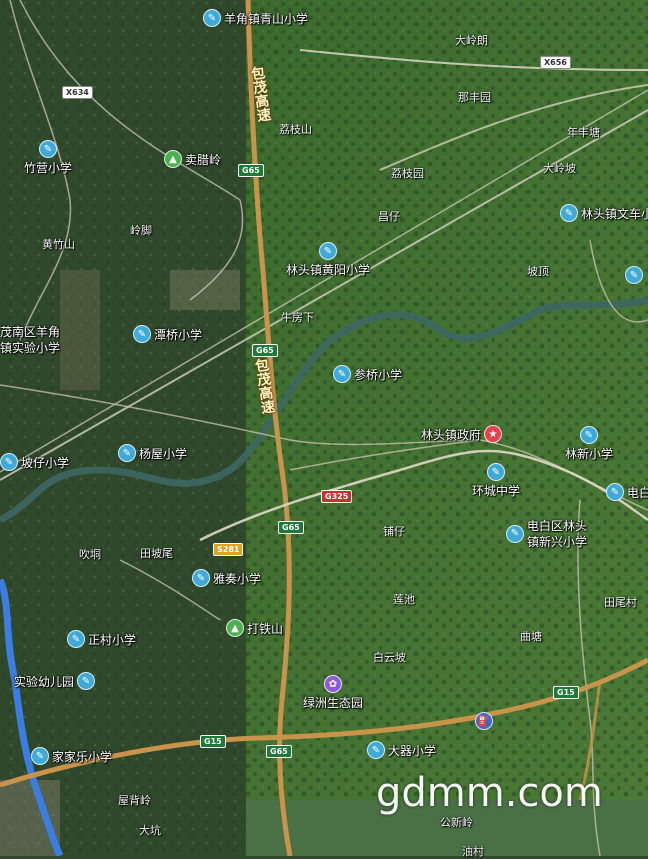 The image size is (648, 859). Describe the element at coordinates (150, 830) in the screenshot. I see `place-label: 大坑` at that location.